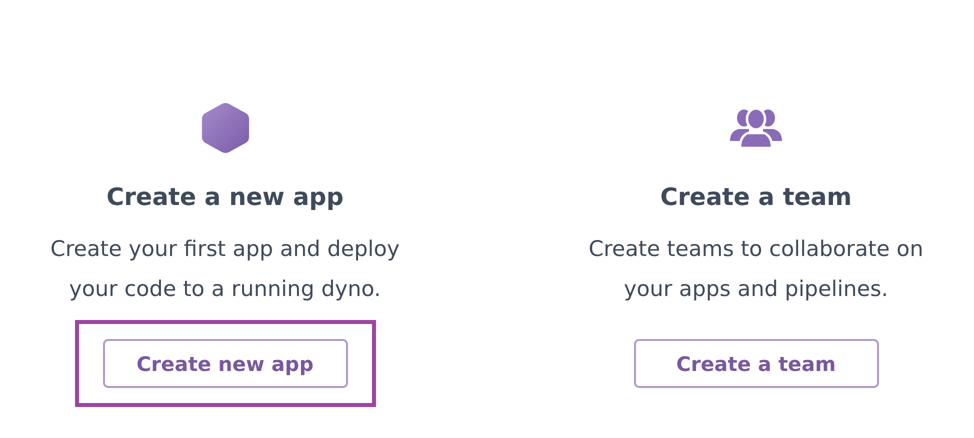 The height and width of the screenshot is (438, 974). I want to click on card-description: Create teams to collaborate on your apps and pipelines., so click(756, 270).